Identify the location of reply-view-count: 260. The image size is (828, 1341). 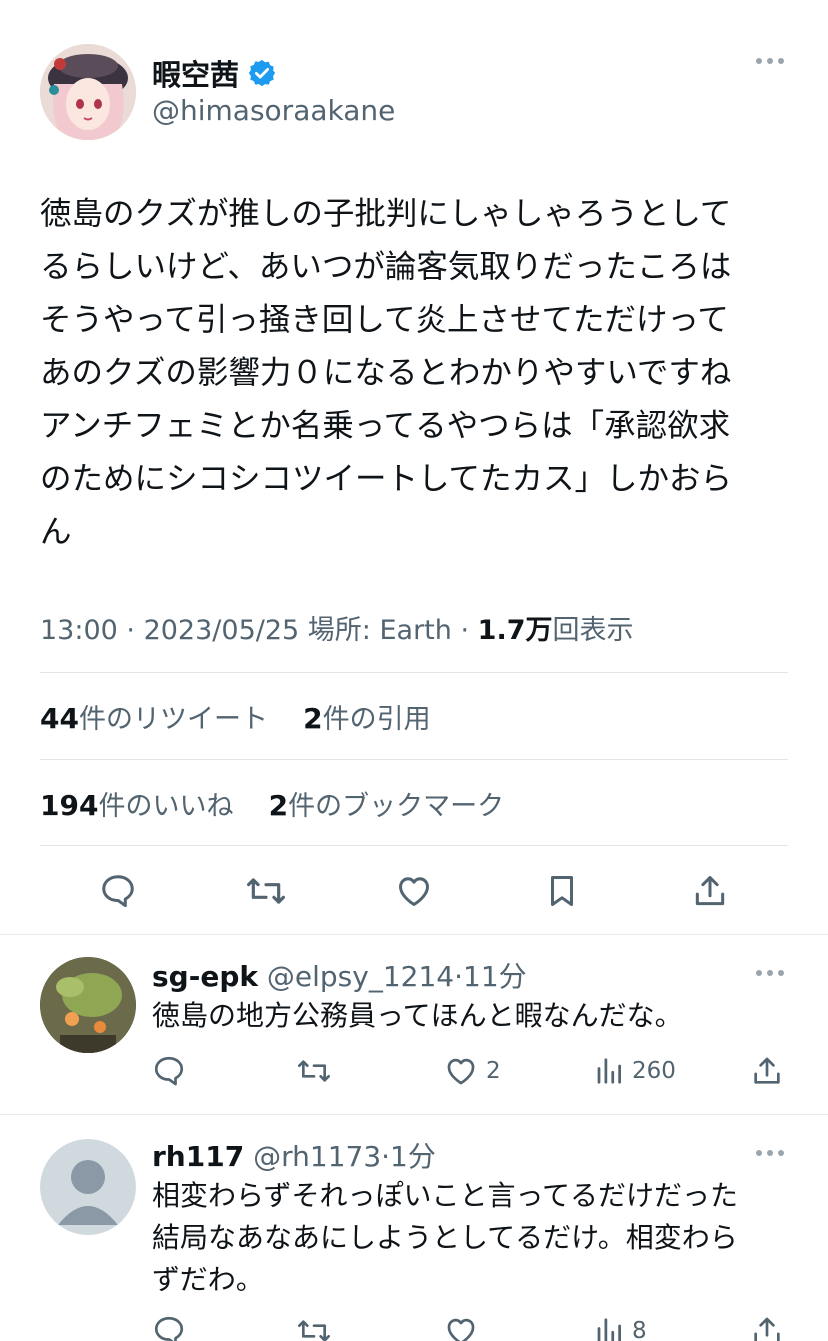
(654, 1071).